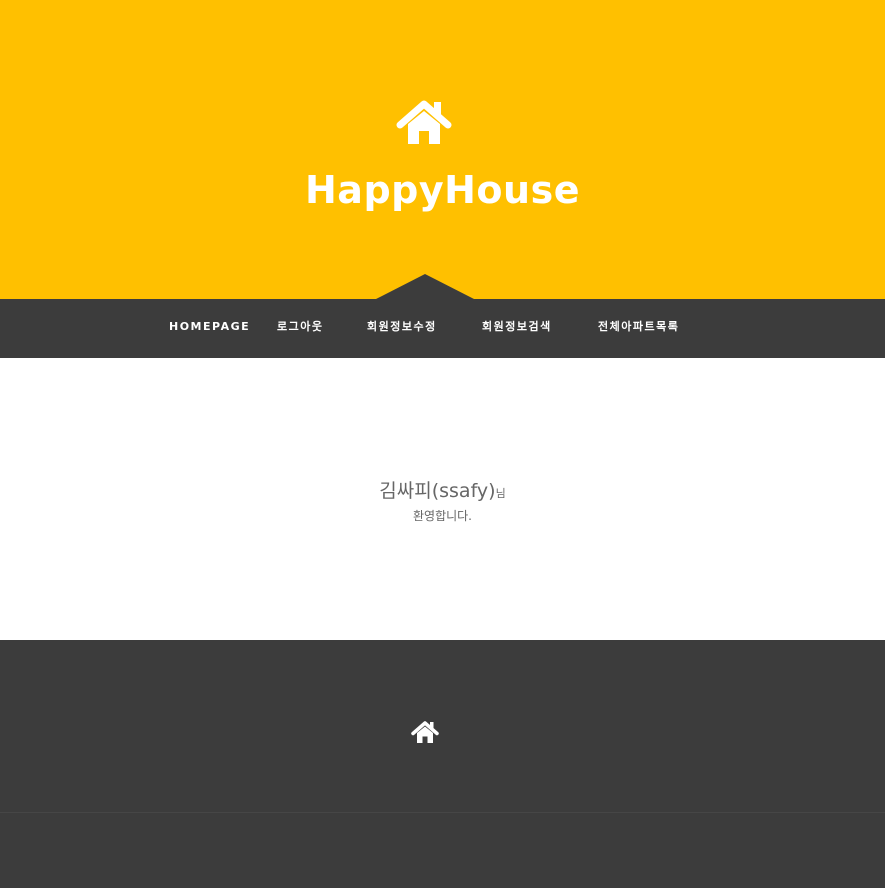 This screenshot has height=888, width=885. What do you see at coordinates (442, 190) in the screenshot?
I see `site-title: HappyHouse` at bounding box center [442, 190].